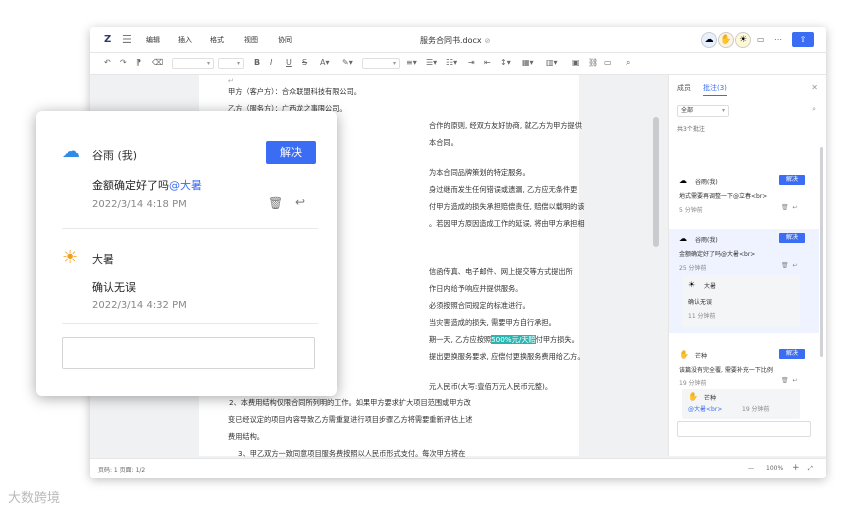  What do you see at coordinates (492, 323) in the screenshot?
I see `doc-line: 当灾害造成的损失, 需要甲方自行承担。` at bounding box center [492, 323].